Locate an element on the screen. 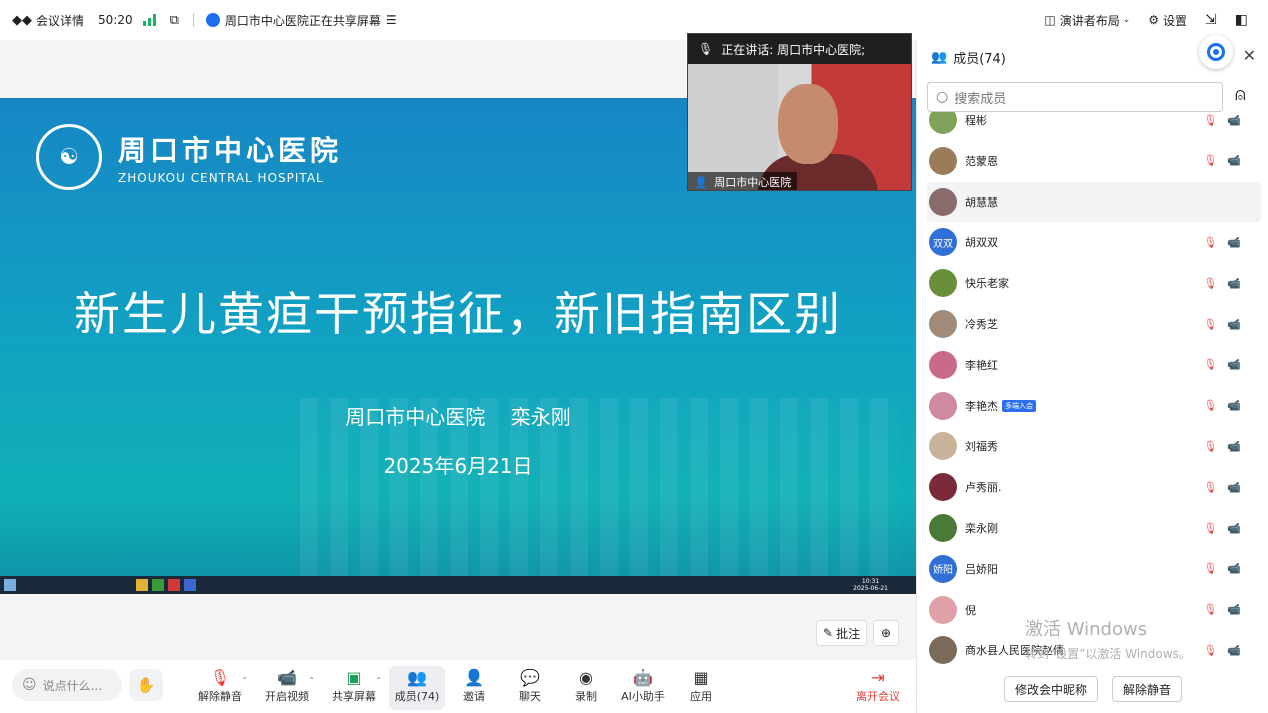  member-row: 冷秀芝 🎙 📹 is located at coordinates (1094, 324).